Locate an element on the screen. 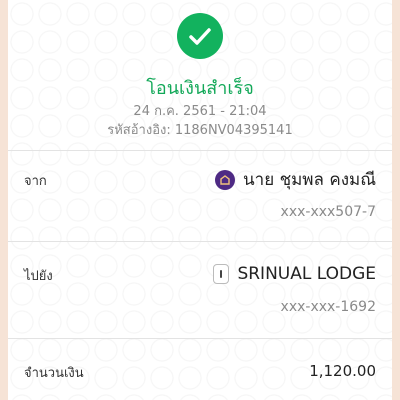 This screenshot has width=400, height=400. transfer-datetime: 24 ก.ค. 2561 - 21:04 is located at coordinates (200, 111).